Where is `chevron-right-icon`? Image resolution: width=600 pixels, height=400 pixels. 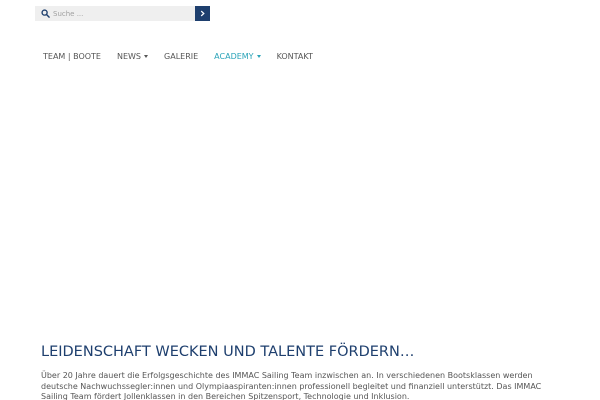 chevron-right-icon is located at coordinates (202, 13).